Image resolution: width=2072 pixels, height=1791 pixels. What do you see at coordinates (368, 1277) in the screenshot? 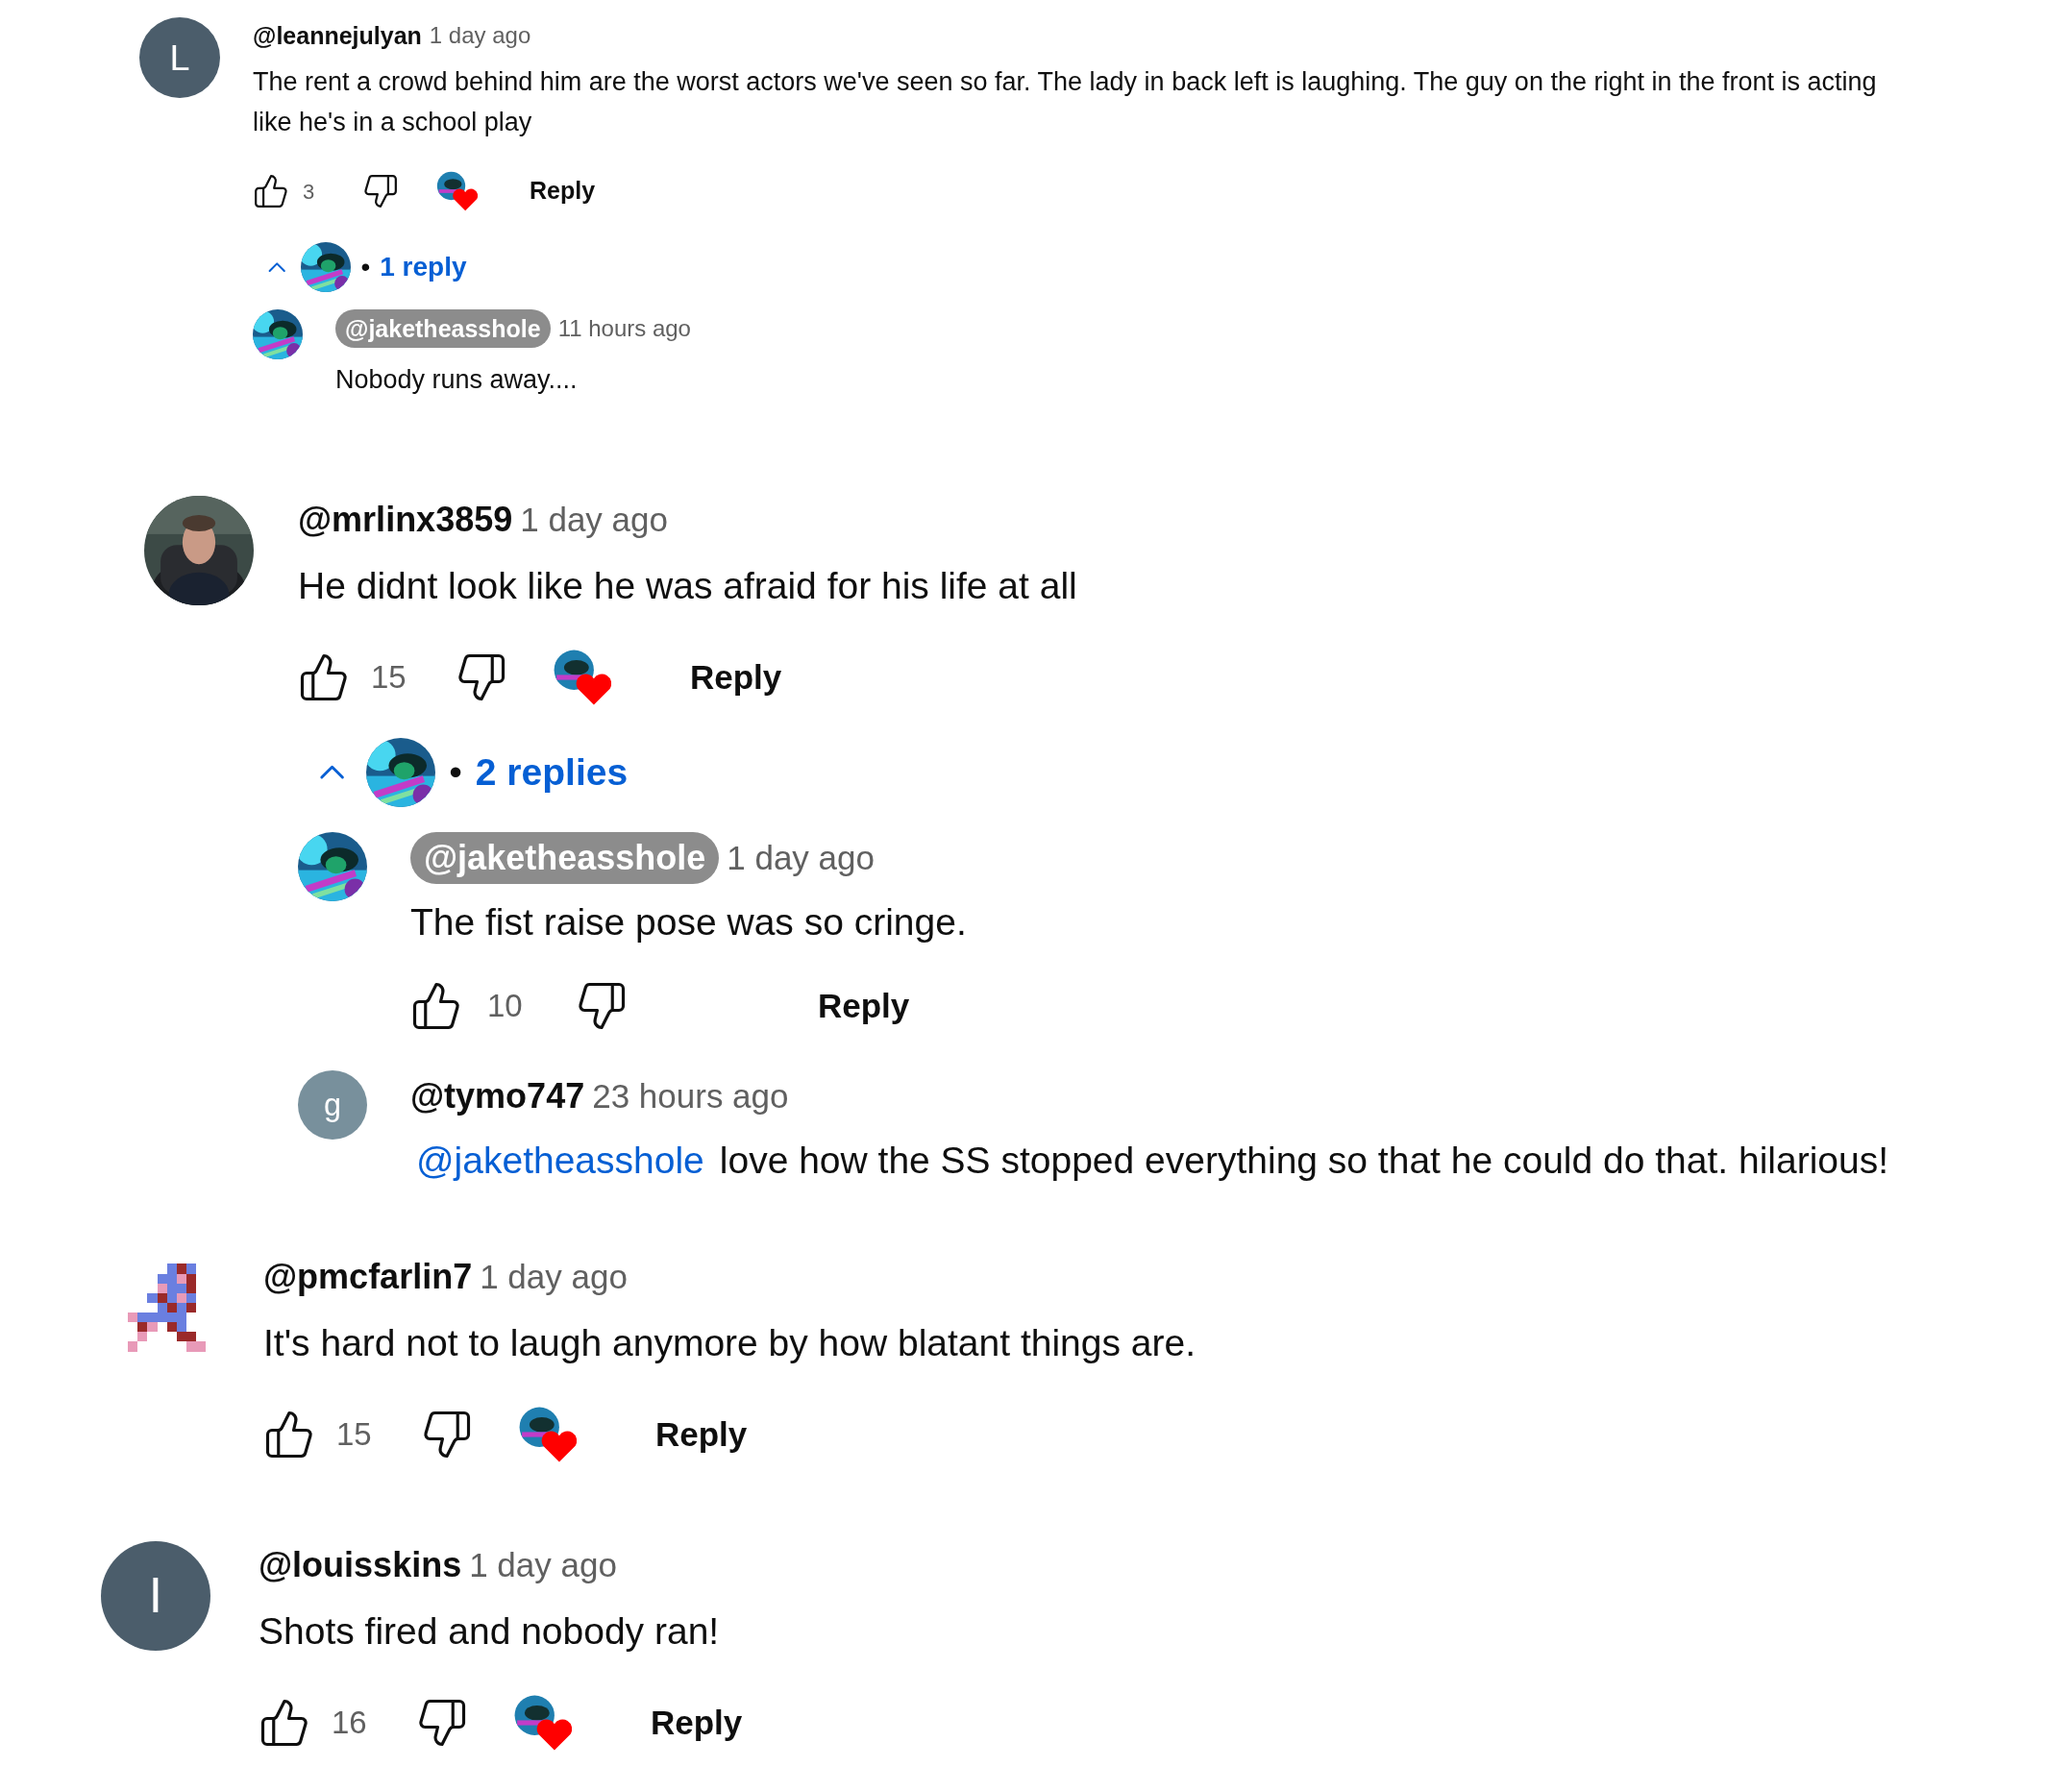
I see `author-name: @pmcfarlin7` at bounding box center [368, 1277].